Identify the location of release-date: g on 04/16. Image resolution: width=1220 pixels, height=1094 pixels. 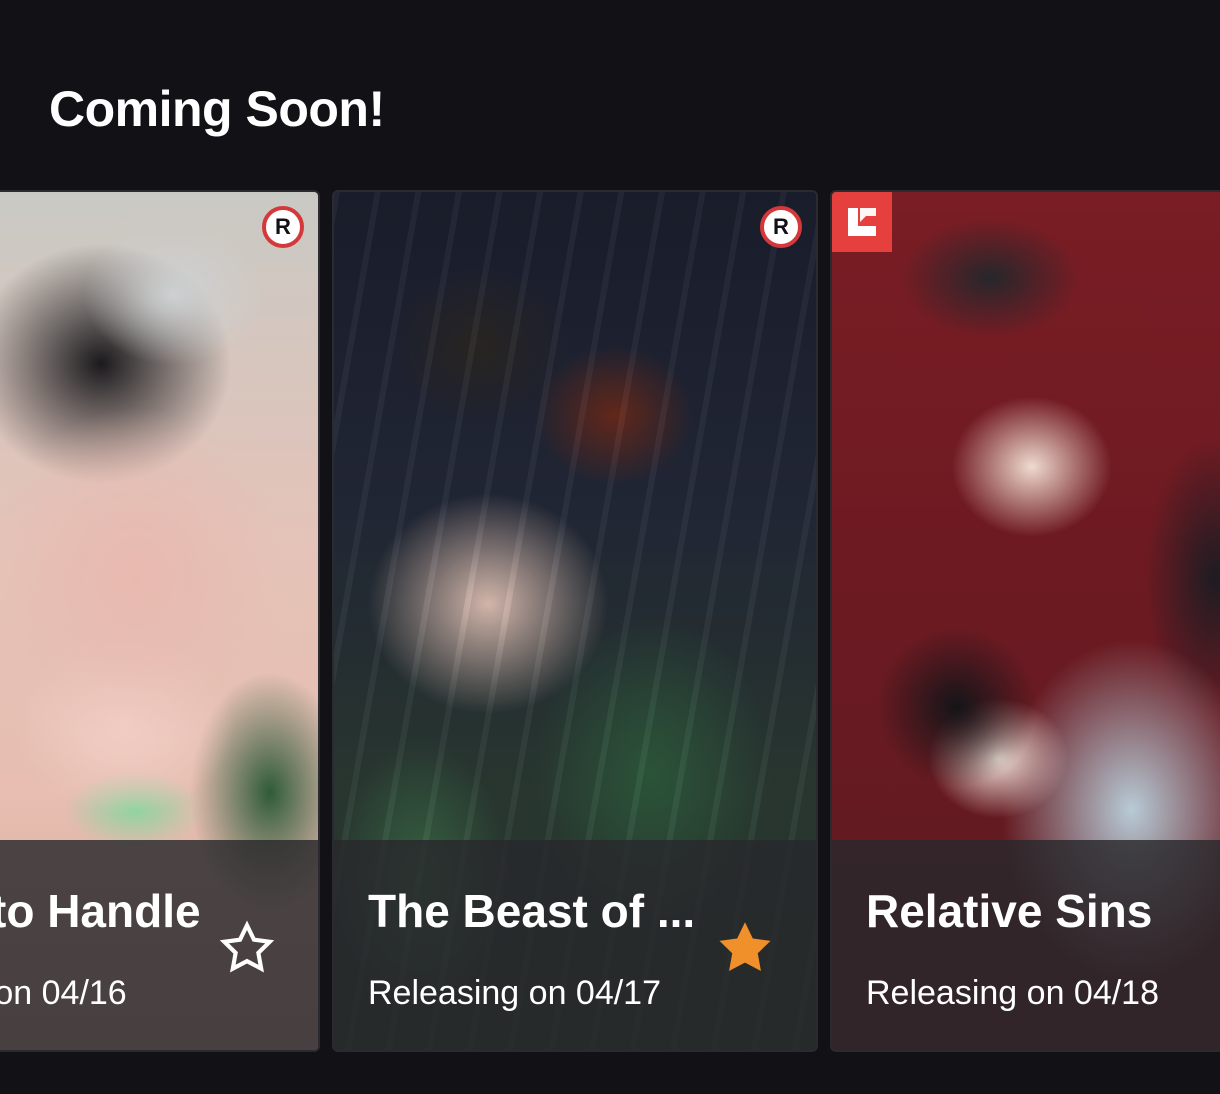
(63, 993).